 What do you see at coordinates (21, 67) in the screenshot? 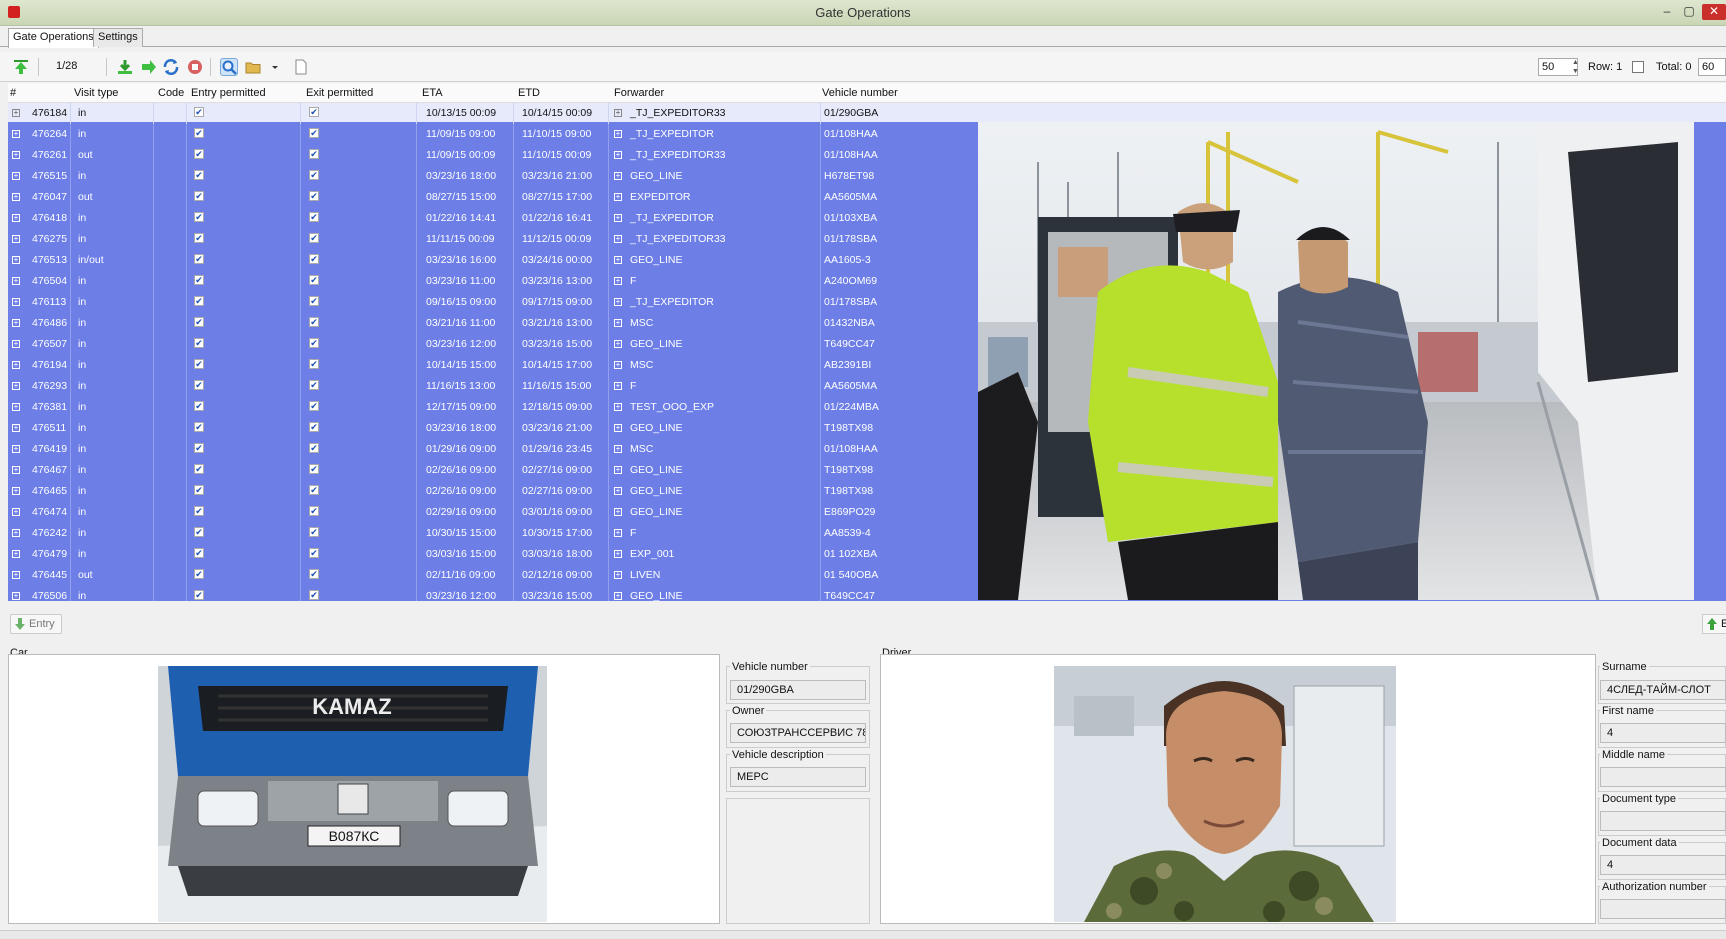
I see `upload-icon` at bounding box center [21, 67].